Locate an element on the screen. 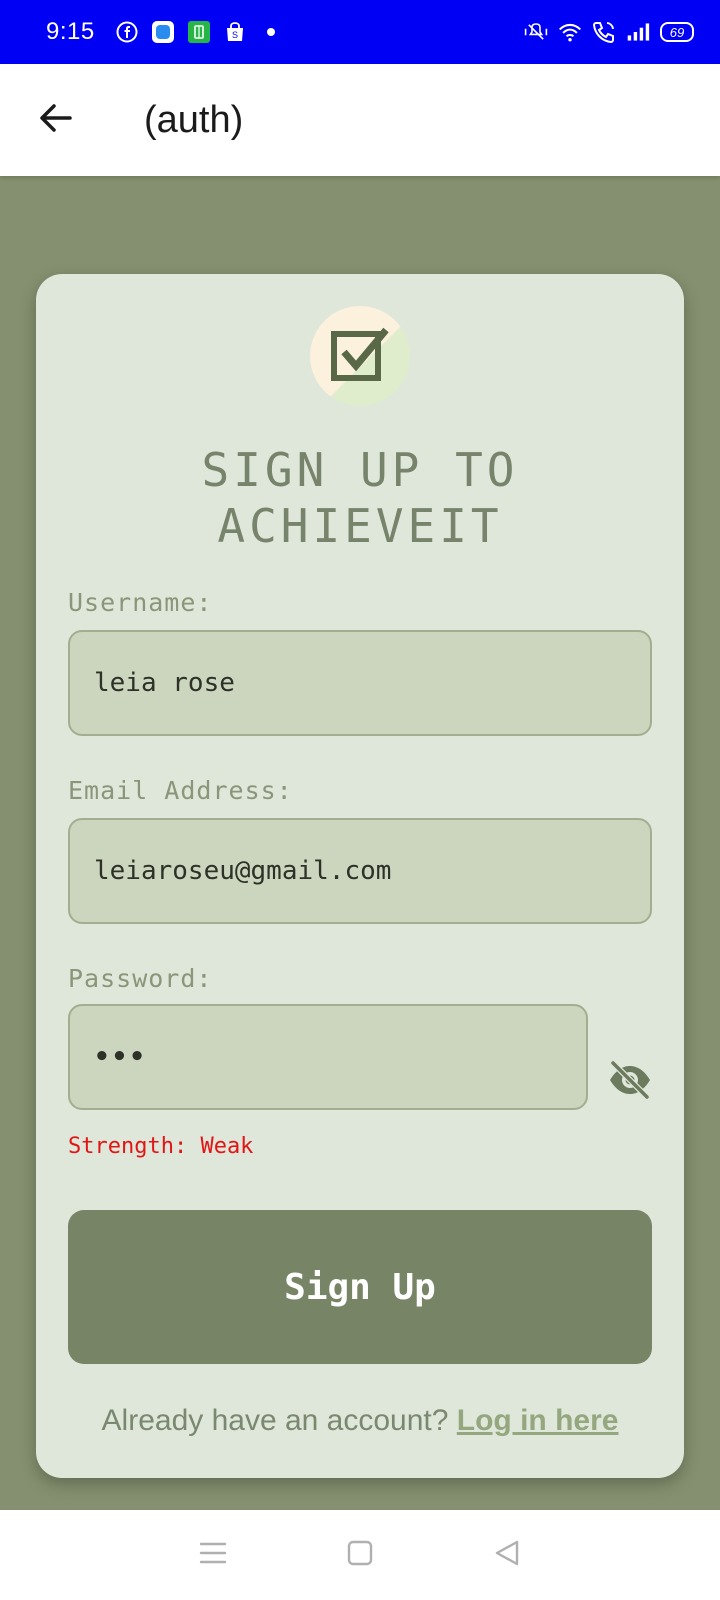 This screenshot has height=1600, width=720. signal-icon is located at coordinates (638, 32).